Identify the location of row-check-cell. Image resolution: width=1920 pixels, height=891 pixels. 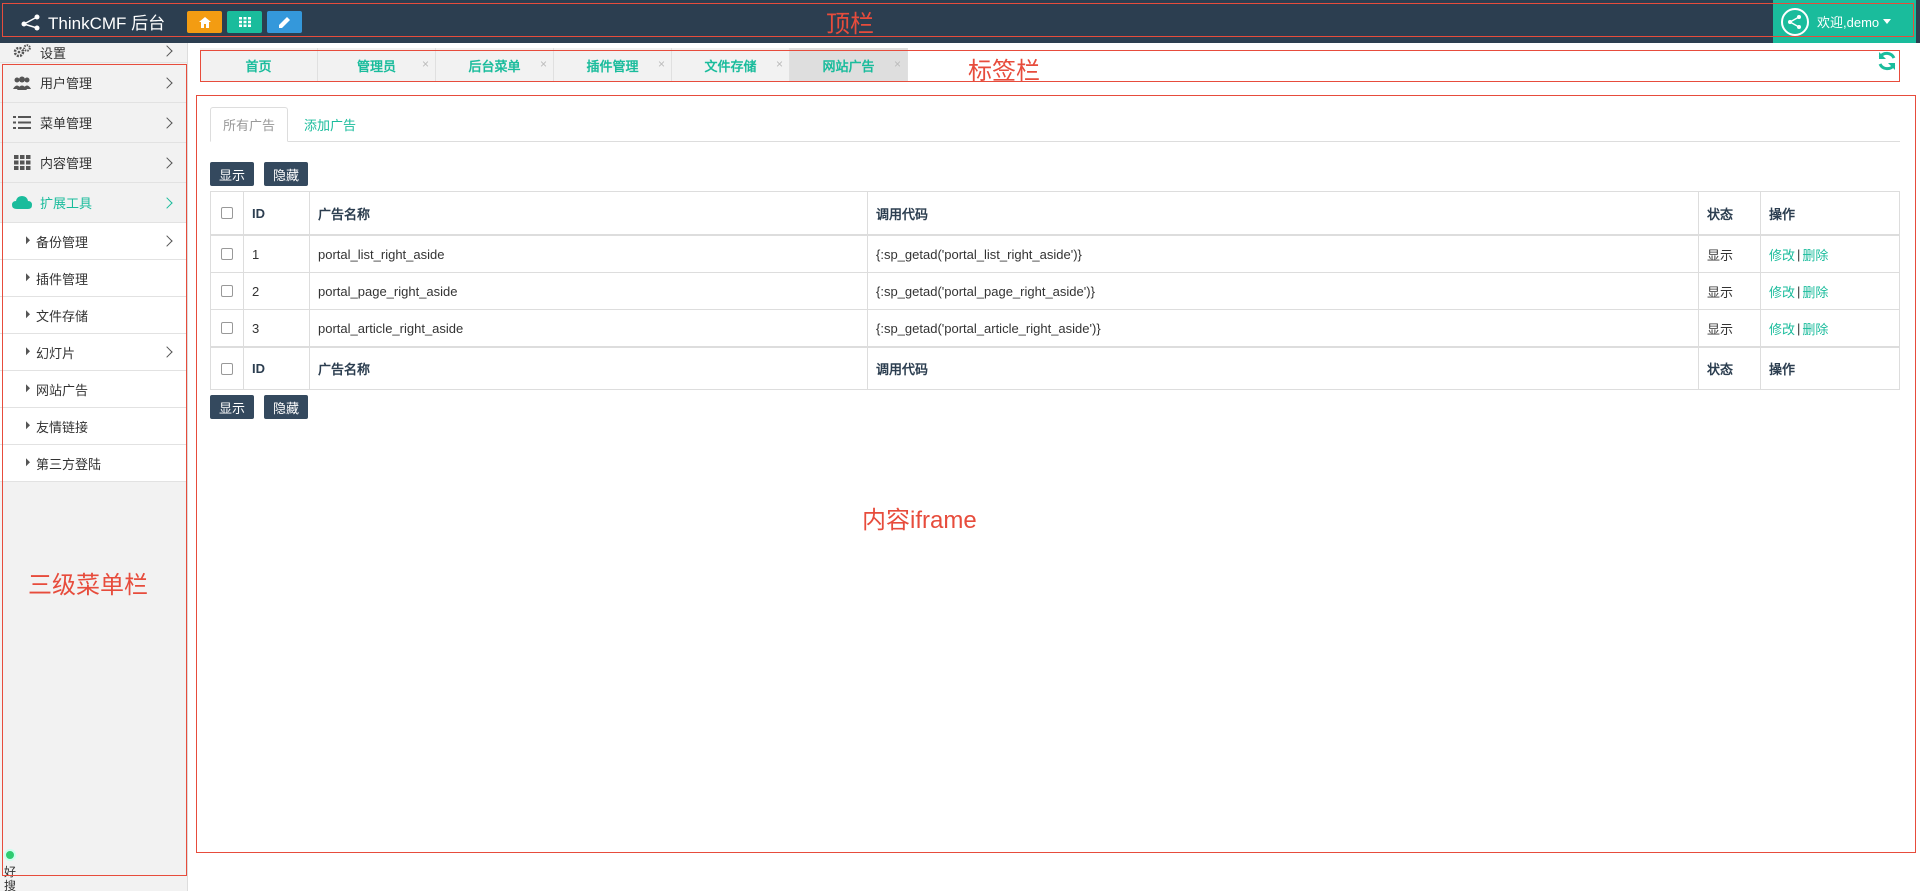
(227, 328).